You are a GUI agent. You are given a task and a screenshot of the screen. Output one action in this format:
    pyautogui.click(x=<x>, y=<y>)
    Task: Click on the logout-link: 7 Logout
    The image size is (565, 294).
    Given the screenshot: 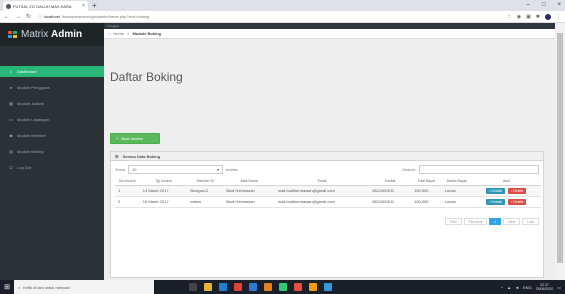 What is the action you would take?
    pyautogui.click(x=113, y=26)
    